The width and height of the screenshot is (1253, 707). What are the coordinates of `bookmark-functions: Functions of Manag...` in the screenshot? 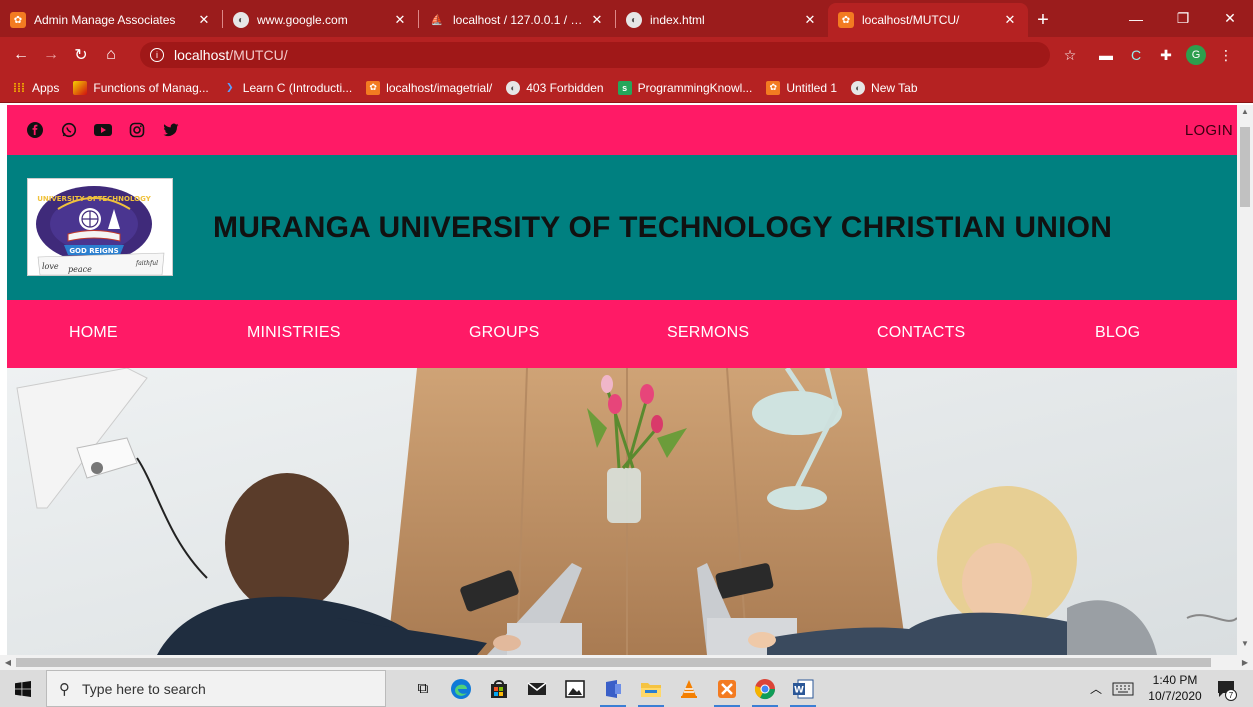 It's located at (141, 87).